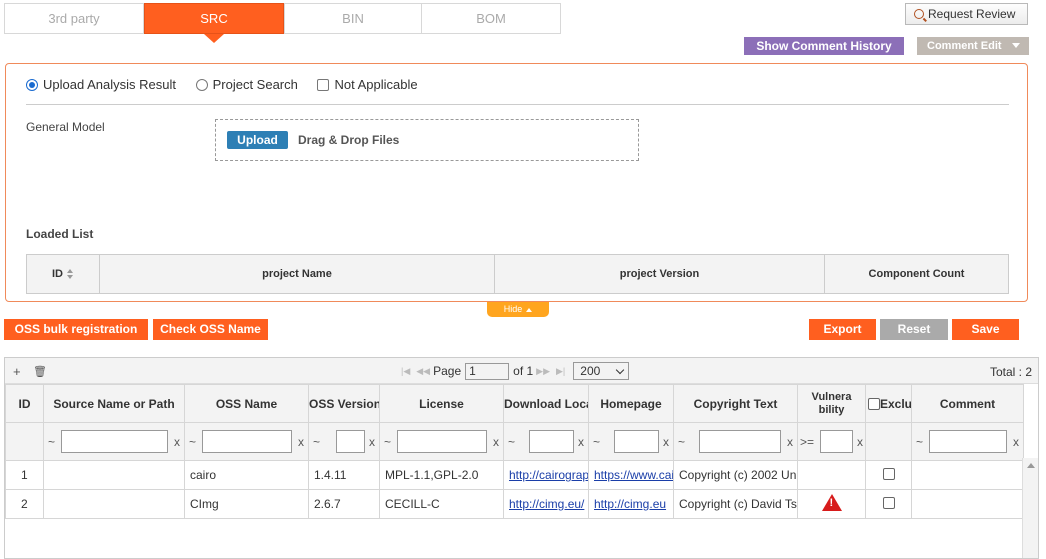 The width and height of the screenshot is (1046, 559). I want to click on sort-icon, so click(70, 274).